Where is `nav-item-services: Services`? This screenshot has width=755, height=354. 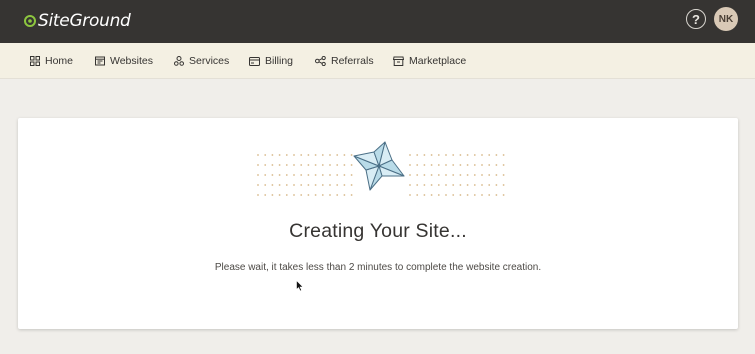 nav-item-services: Services is located at coordinates (201, 61).